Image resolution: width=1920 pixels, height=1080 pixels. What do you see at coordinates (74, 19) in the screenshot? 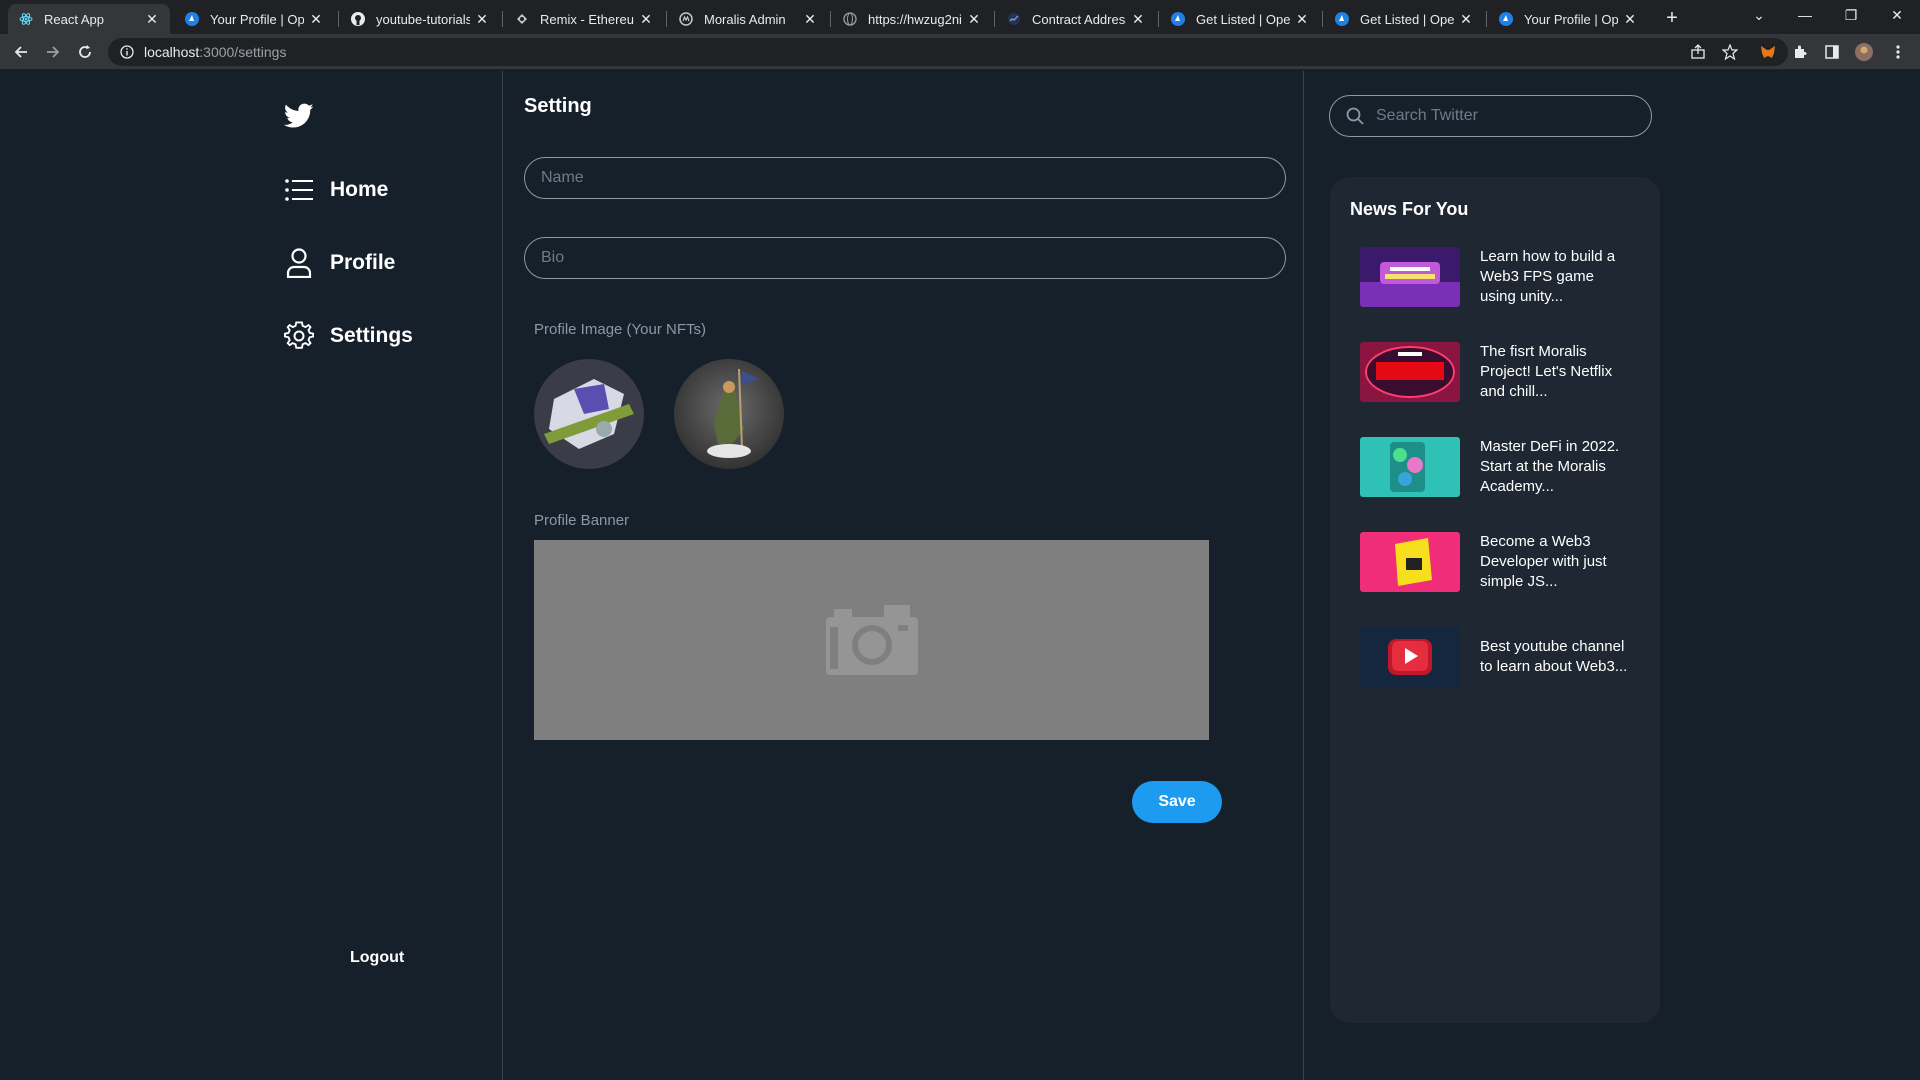
I see `tab-title: React App` at bounding box center [74, 19].